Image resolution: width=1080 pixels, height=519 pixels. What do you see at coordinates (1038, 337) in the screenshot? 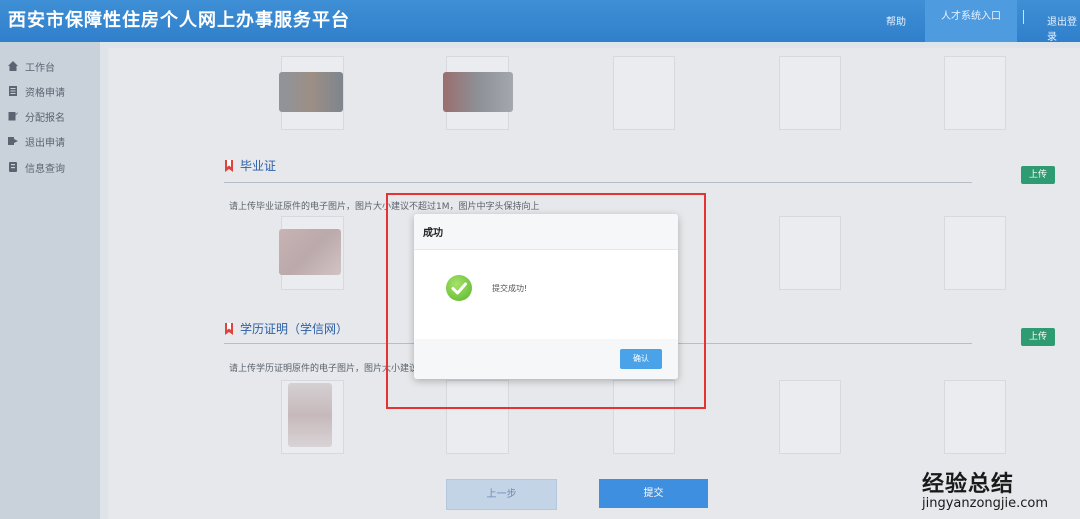
I see `upload-button-education: 上传` at bounding box center [1038, 337].